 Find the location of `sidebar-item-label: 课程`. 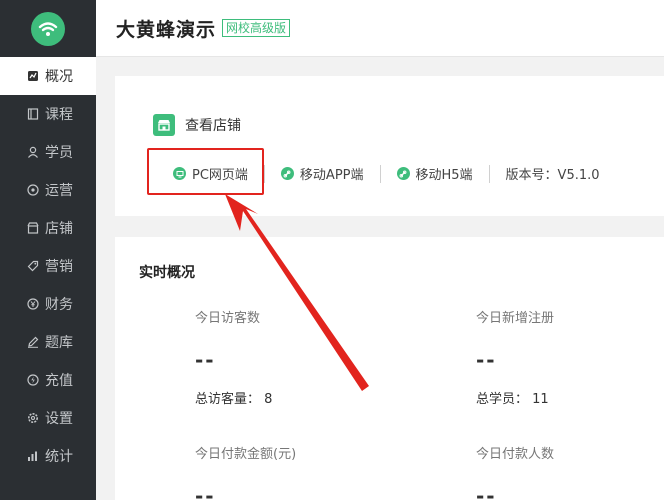

sidebar-item-label: 课程 is located at coordinates (59, 115).